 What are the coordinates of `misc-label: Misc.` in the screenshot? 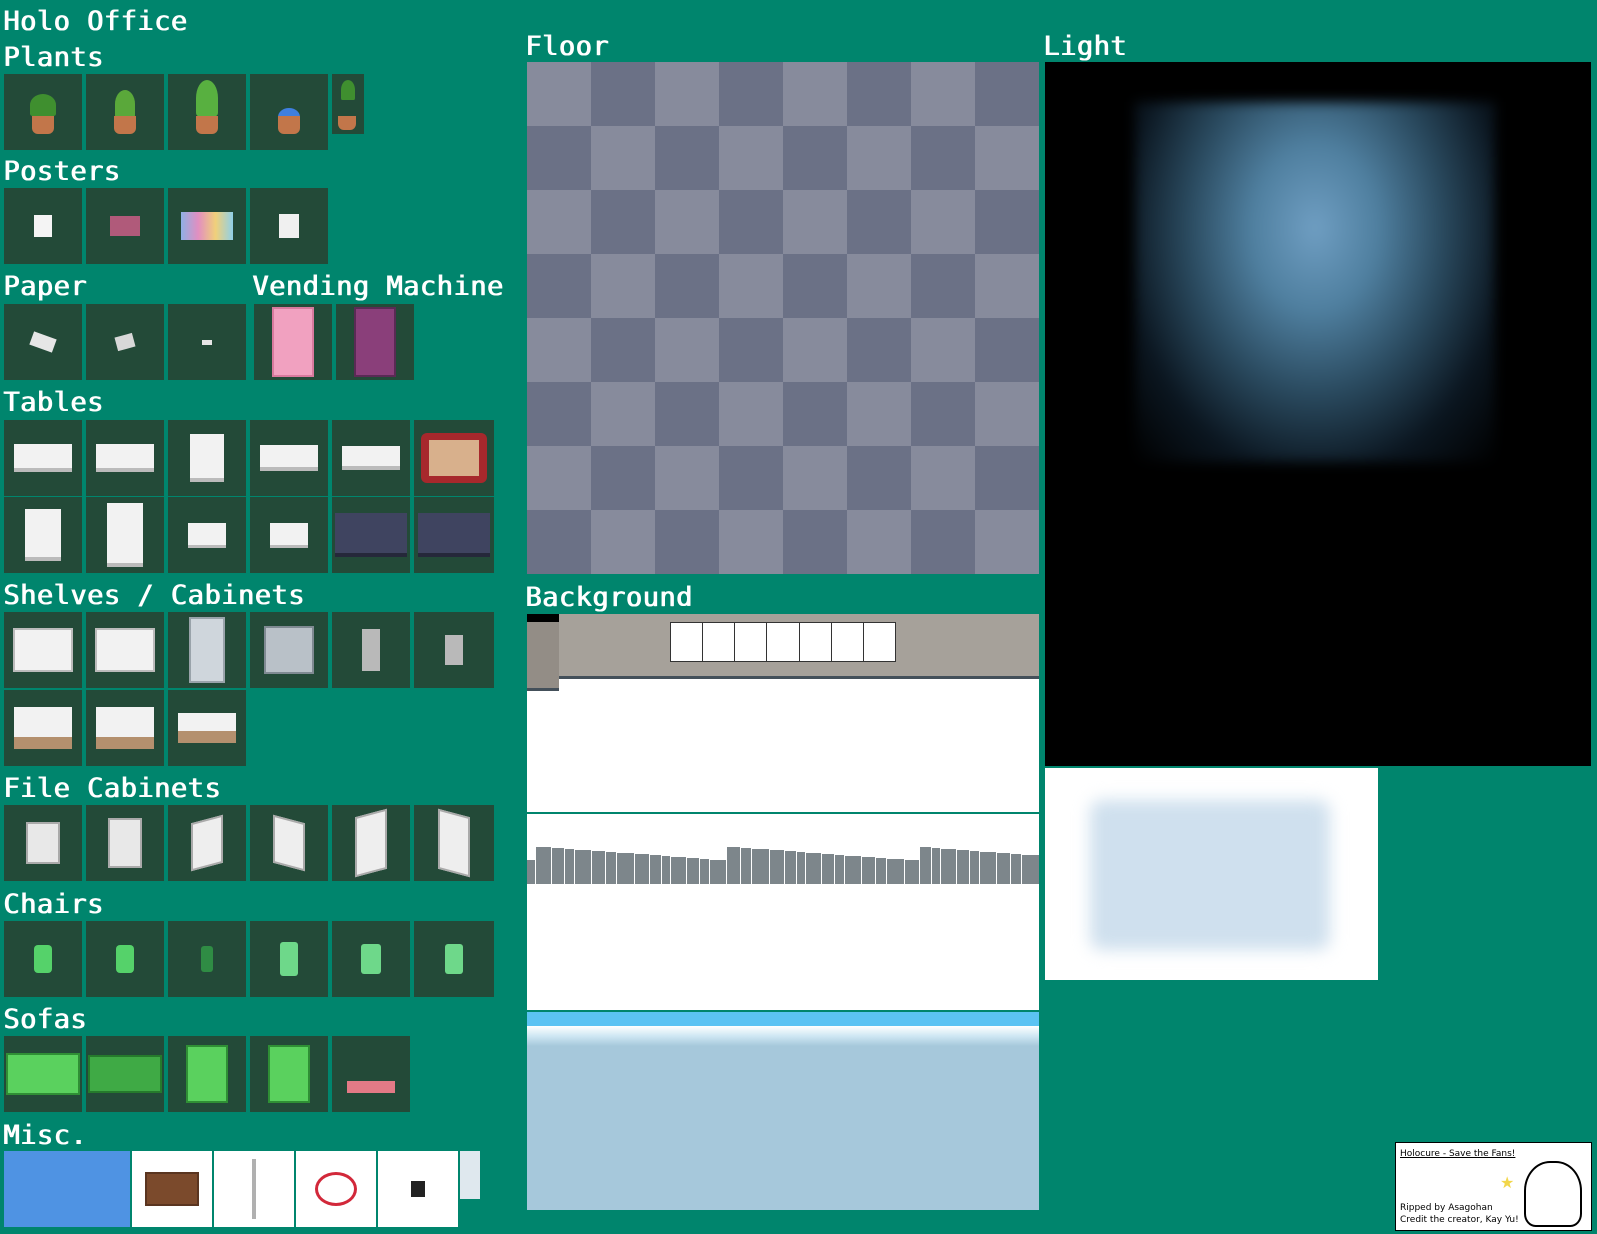 It's located at (45, 1135).